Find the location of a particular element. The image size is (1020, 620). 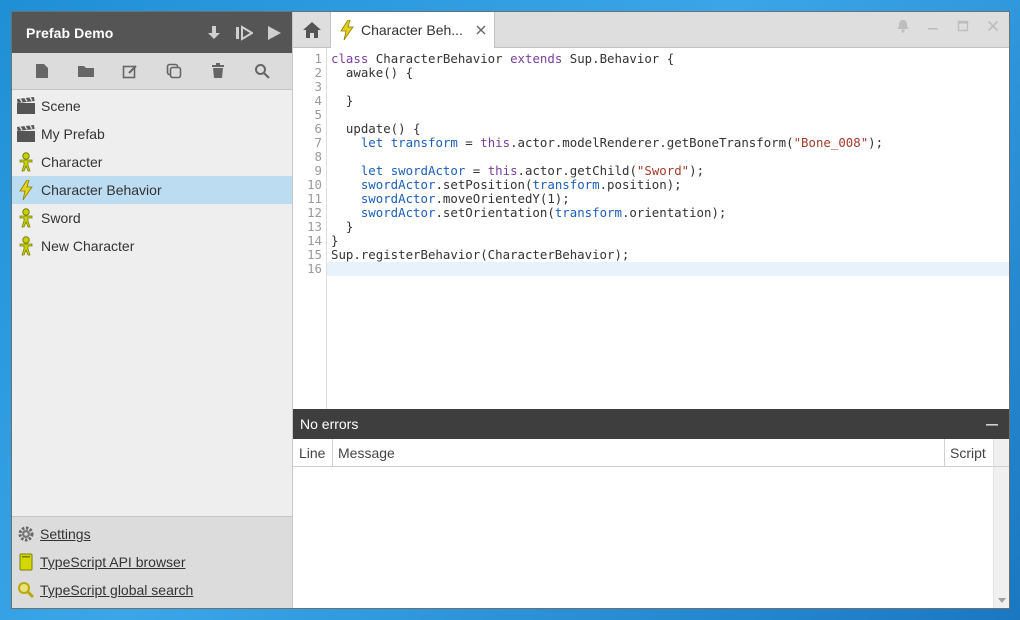

line-number: 11 is located at coordinates (314, 198).